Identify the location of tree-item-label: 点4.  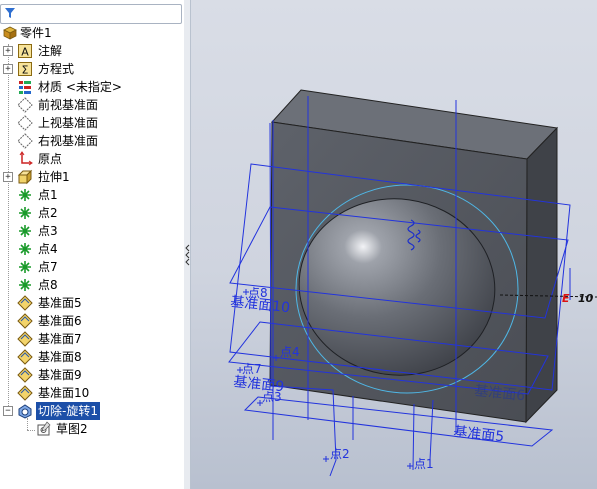
(48, 249).